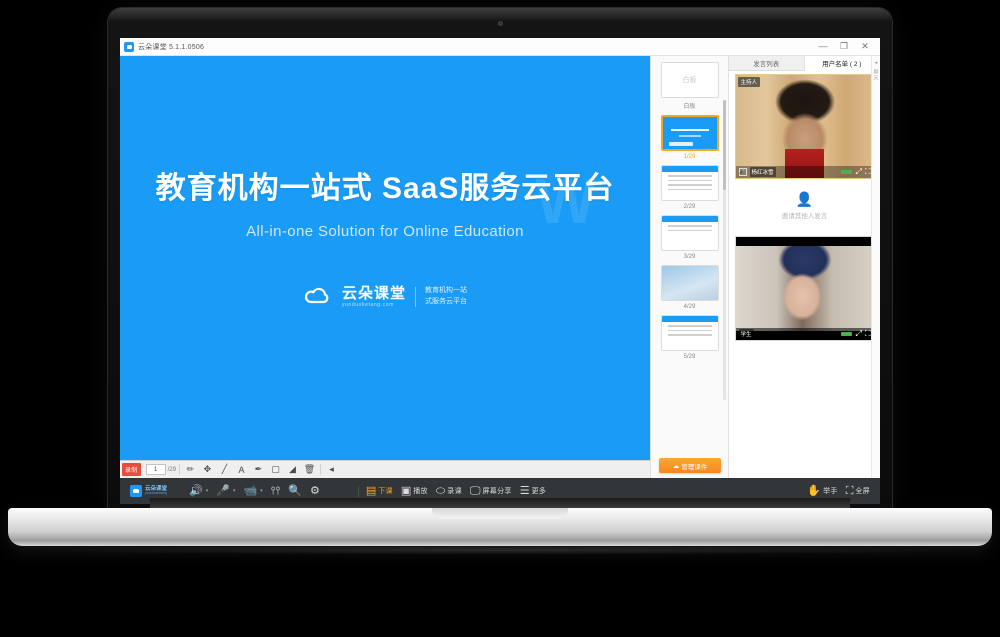 Image resolution: width=1000 pixels, height=637 pixels. Describe the element at coordinates (844, 46) in the screenshot. I see `maximize-button: ❐` at that location.